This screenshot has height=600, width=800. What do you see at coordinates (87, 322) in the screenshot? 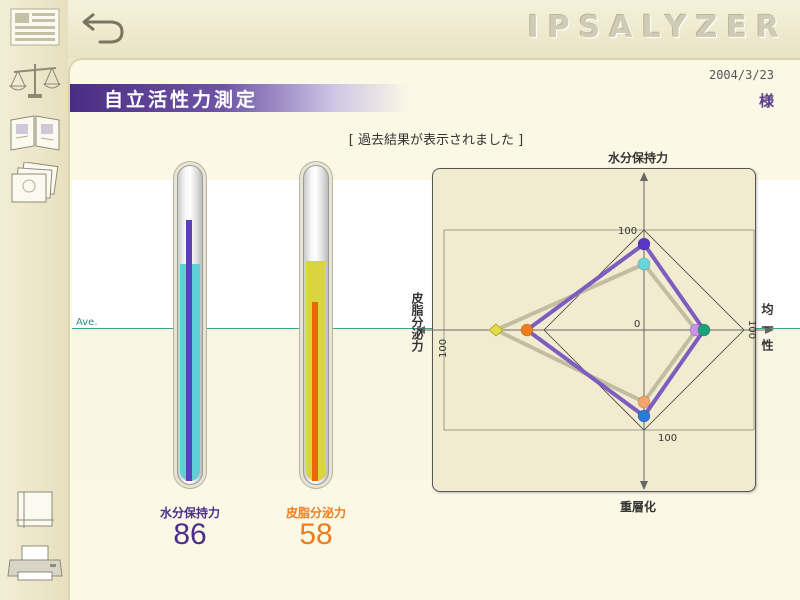
I see `average-label: Ave.` at bounding box center [87, 322].